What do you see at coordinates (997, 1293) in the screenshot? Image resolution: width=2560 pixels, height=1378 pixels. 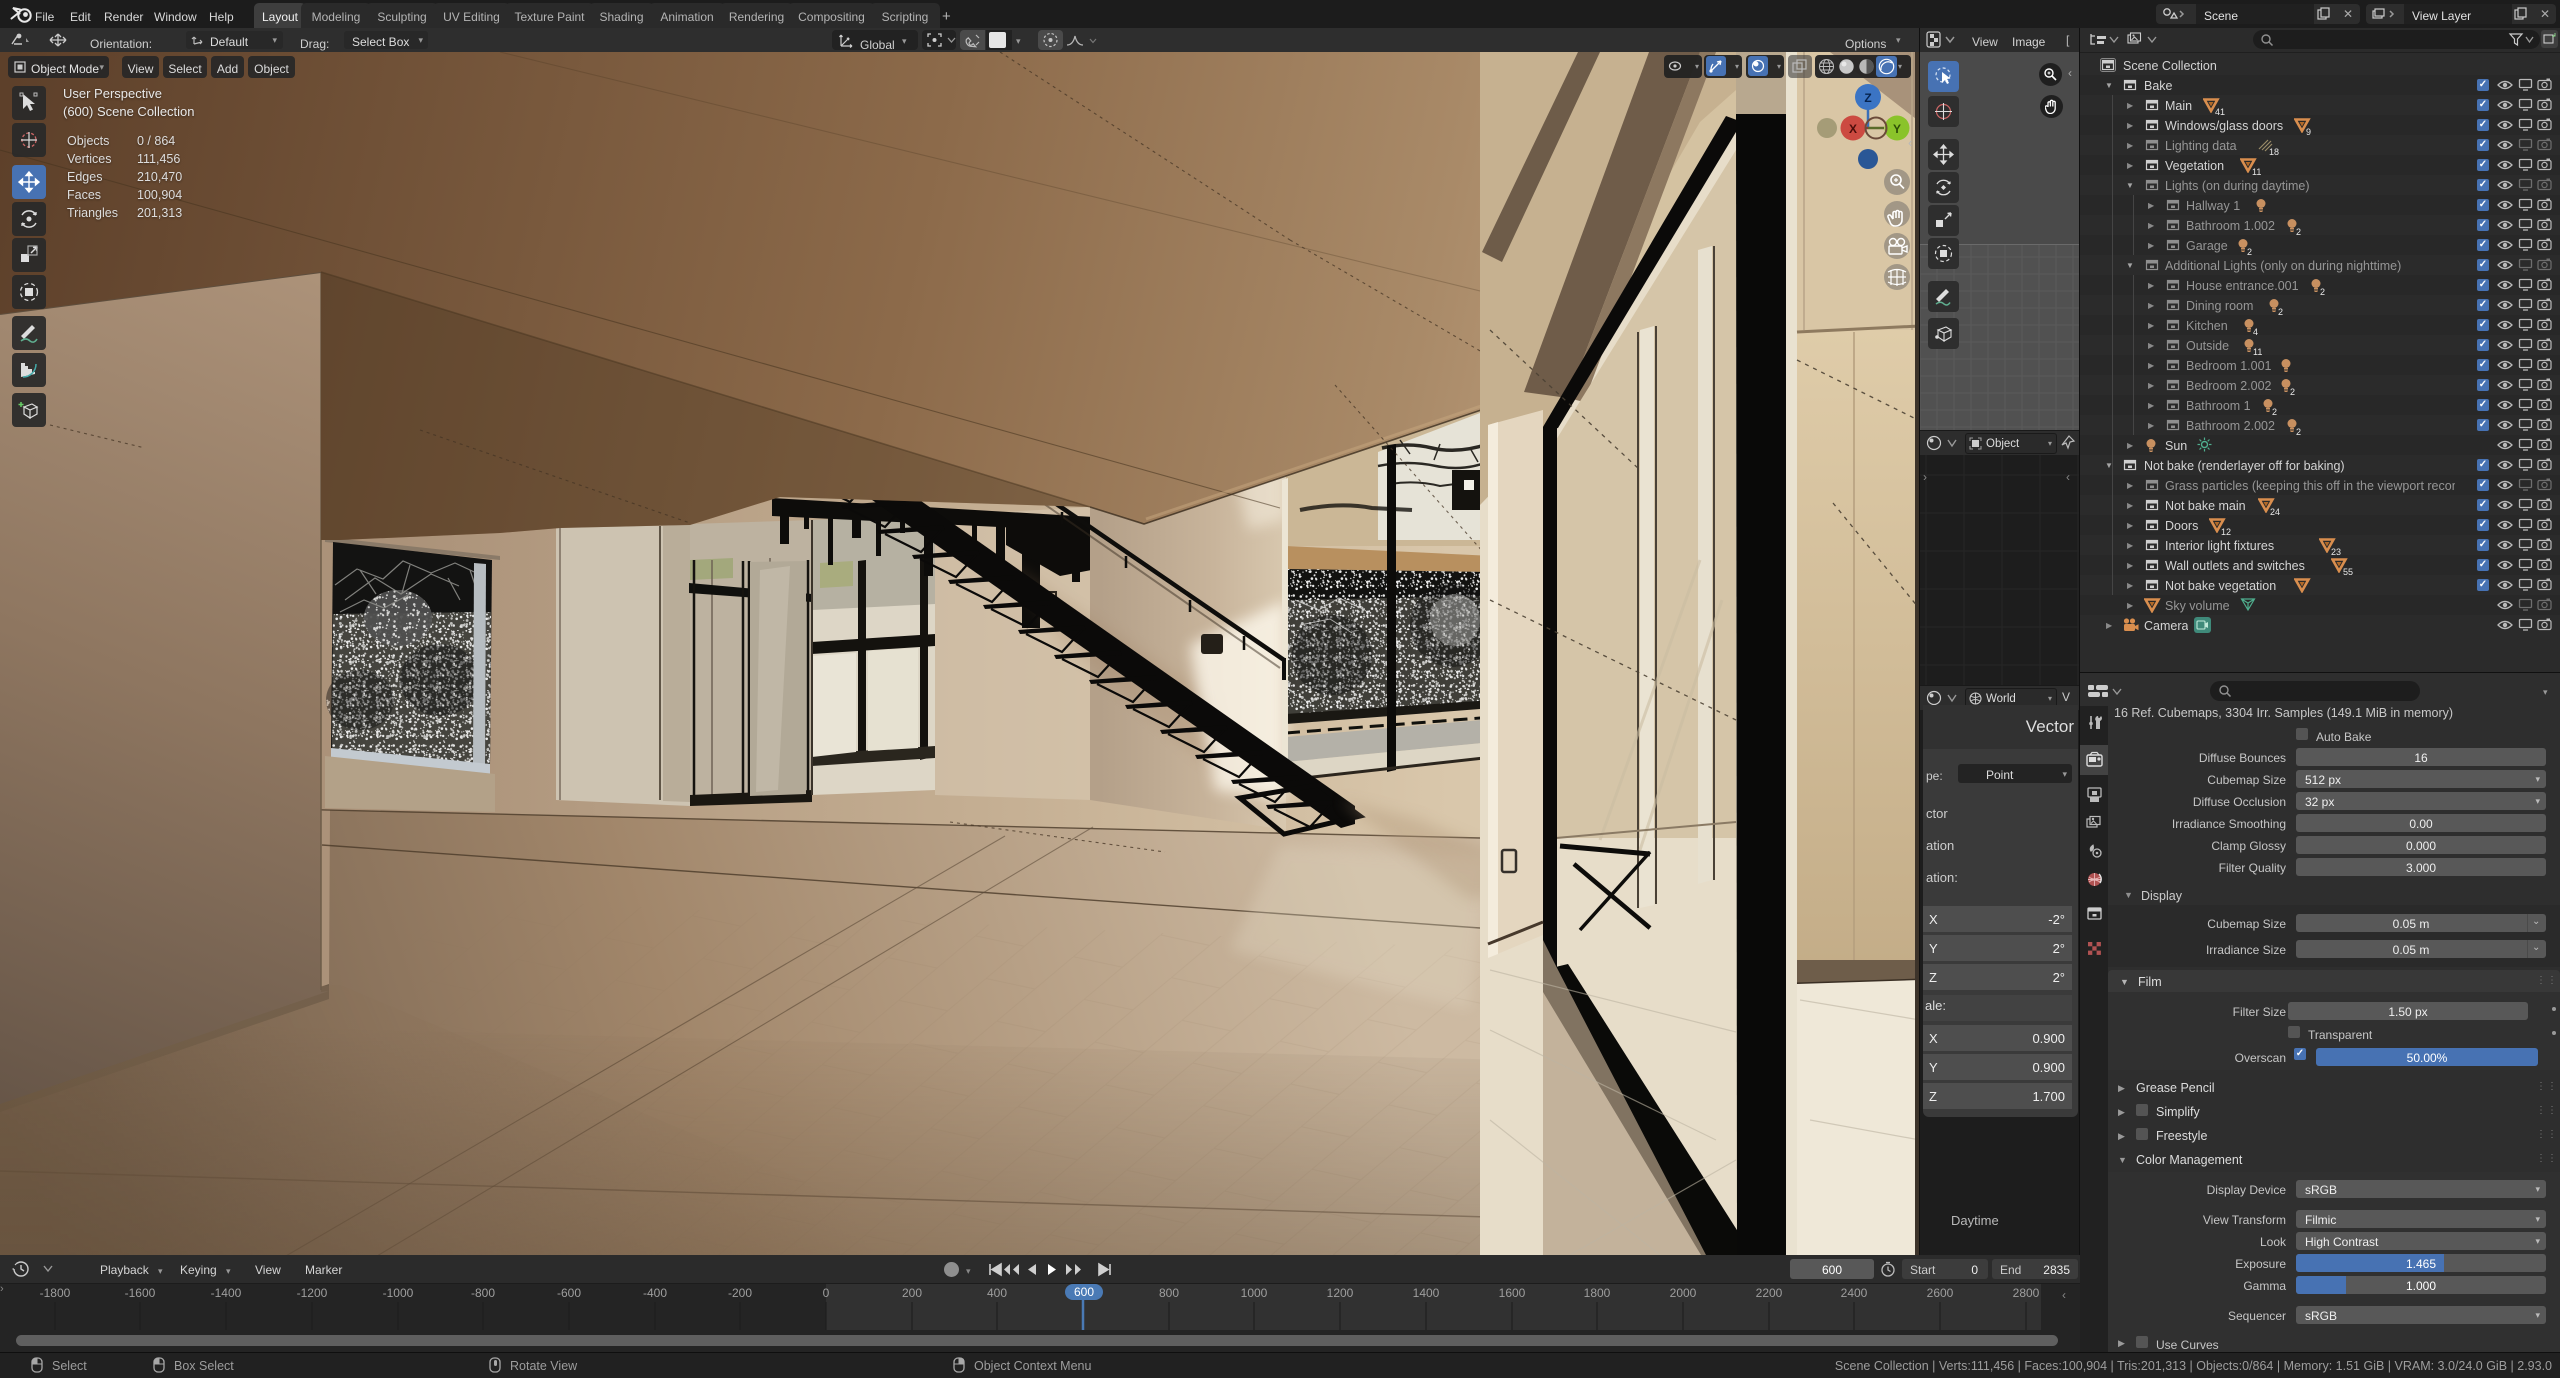 I see `svg-text: 400` at bounding box center [997, 1293].